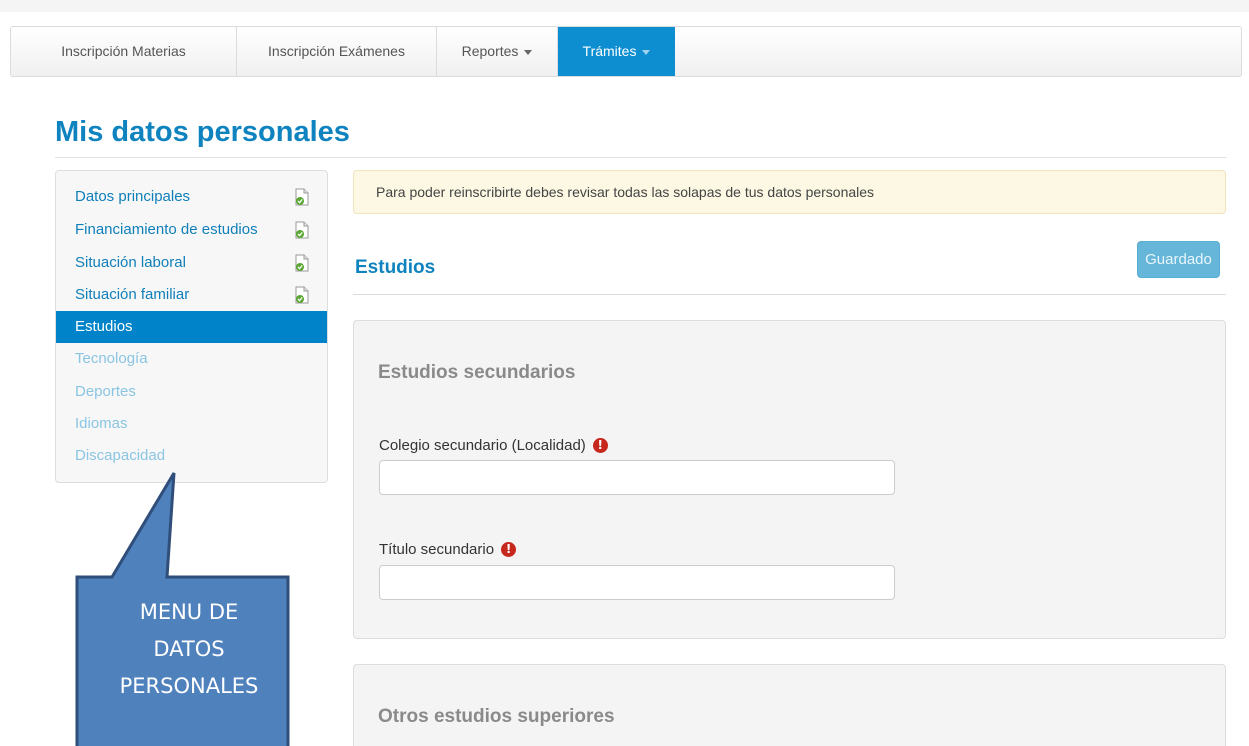 This screenshot has width=1249, height=746. I want to click on callout-line: MENU DE, so click(189, 612).